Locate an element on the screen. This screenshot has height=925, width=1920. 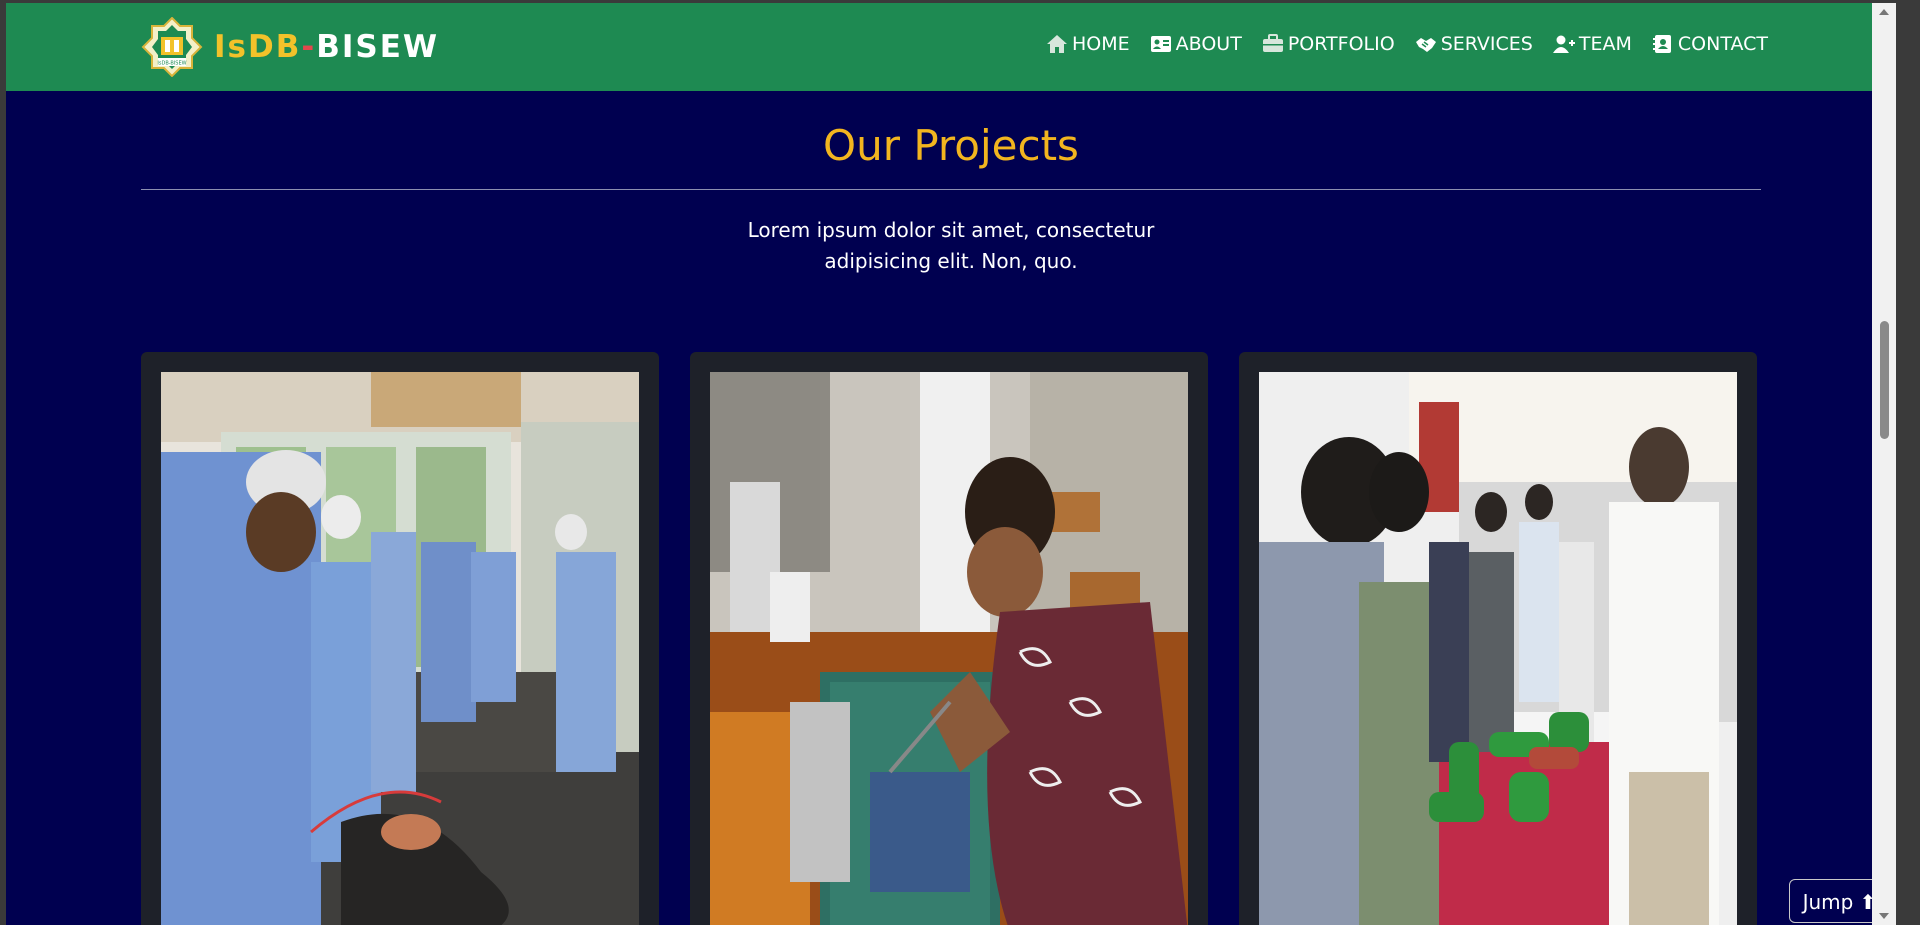
brand-name: IsDB-BISEW is located at coordinates (326, 47).